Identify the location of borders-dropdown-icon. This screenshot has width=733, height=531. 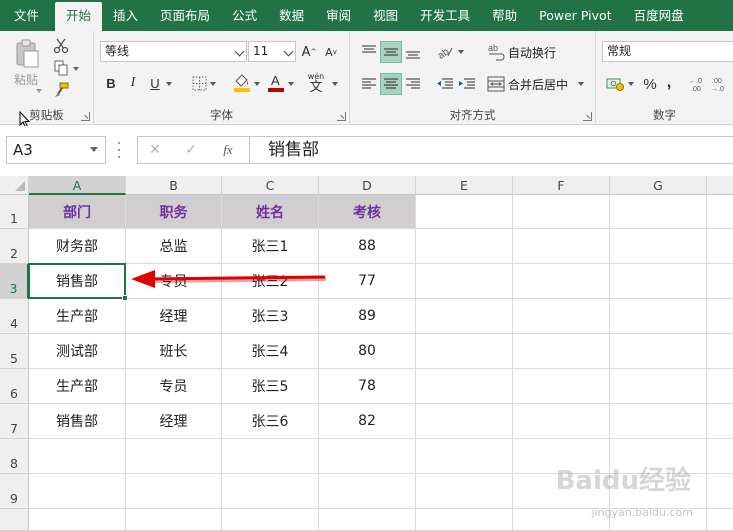
(213, 84).